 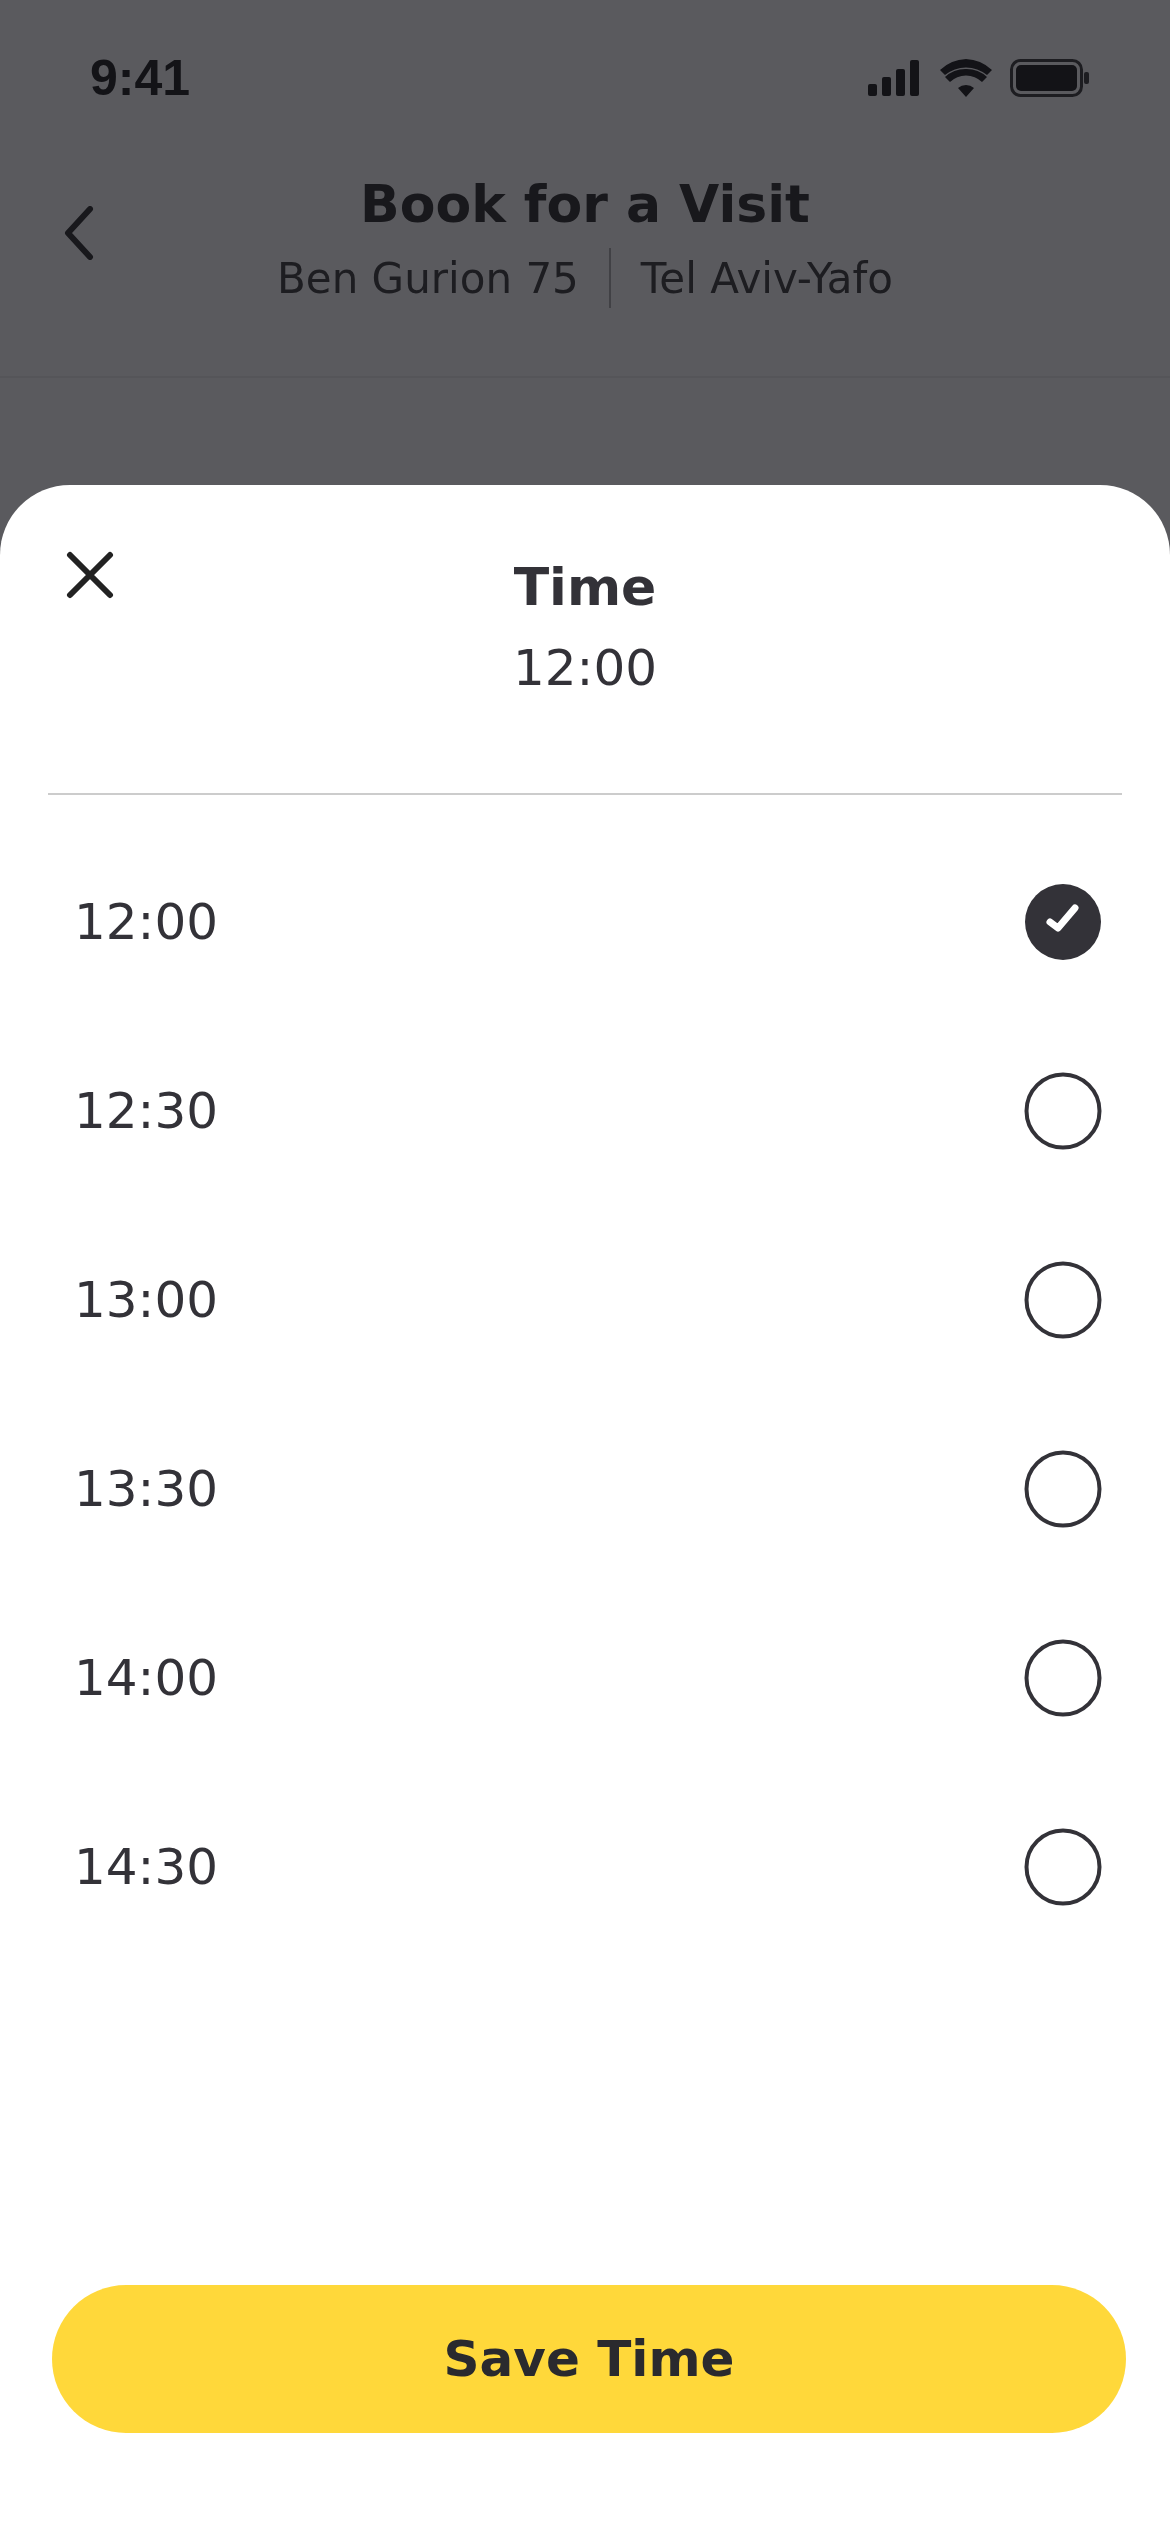 I want to click on address-text: Ben Gurion 75, so click(x=428, y=278).